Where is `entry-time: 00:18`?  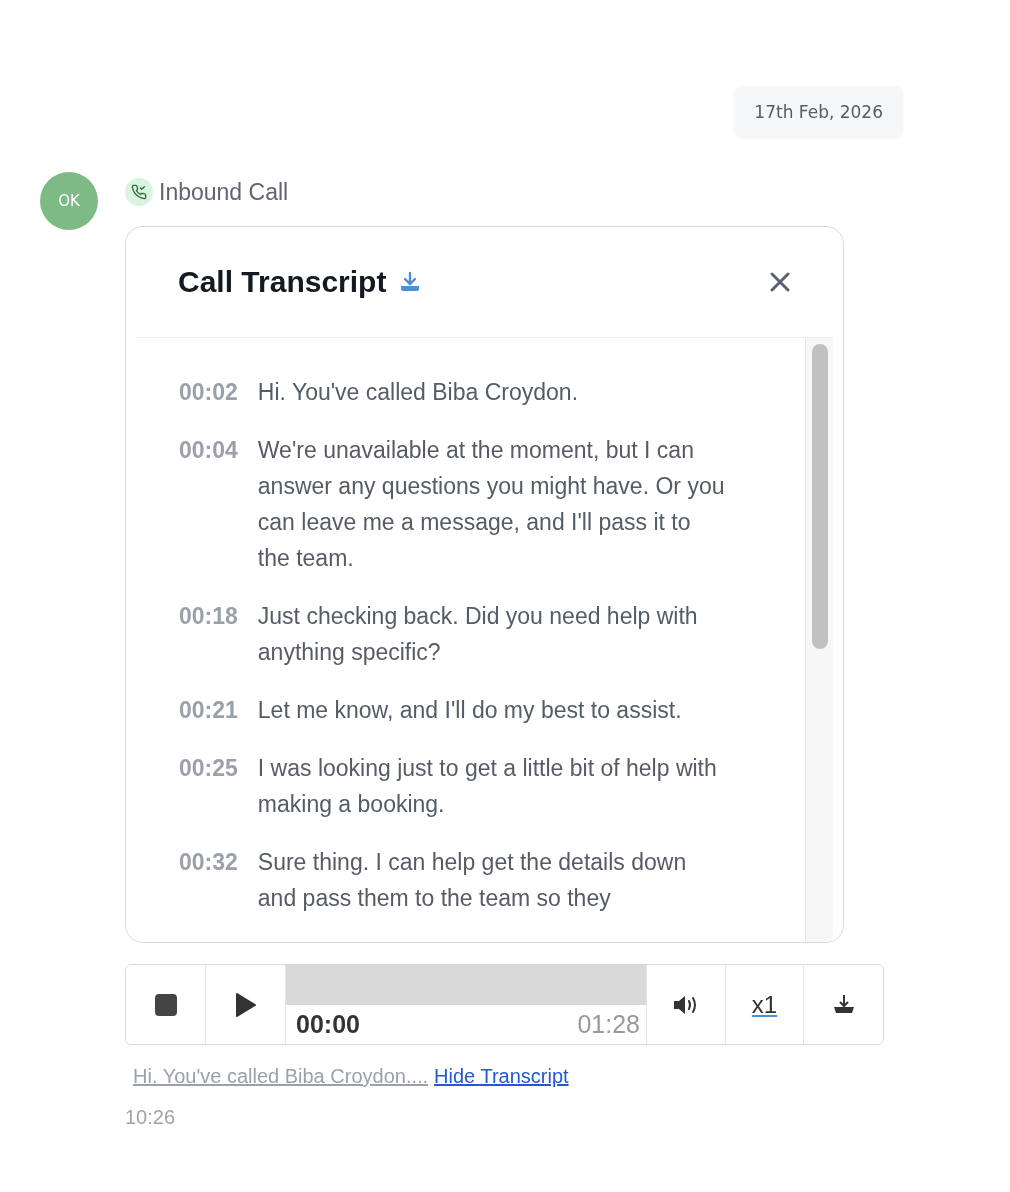
entry-time: 00:18 is located at coordinates (208, 616).